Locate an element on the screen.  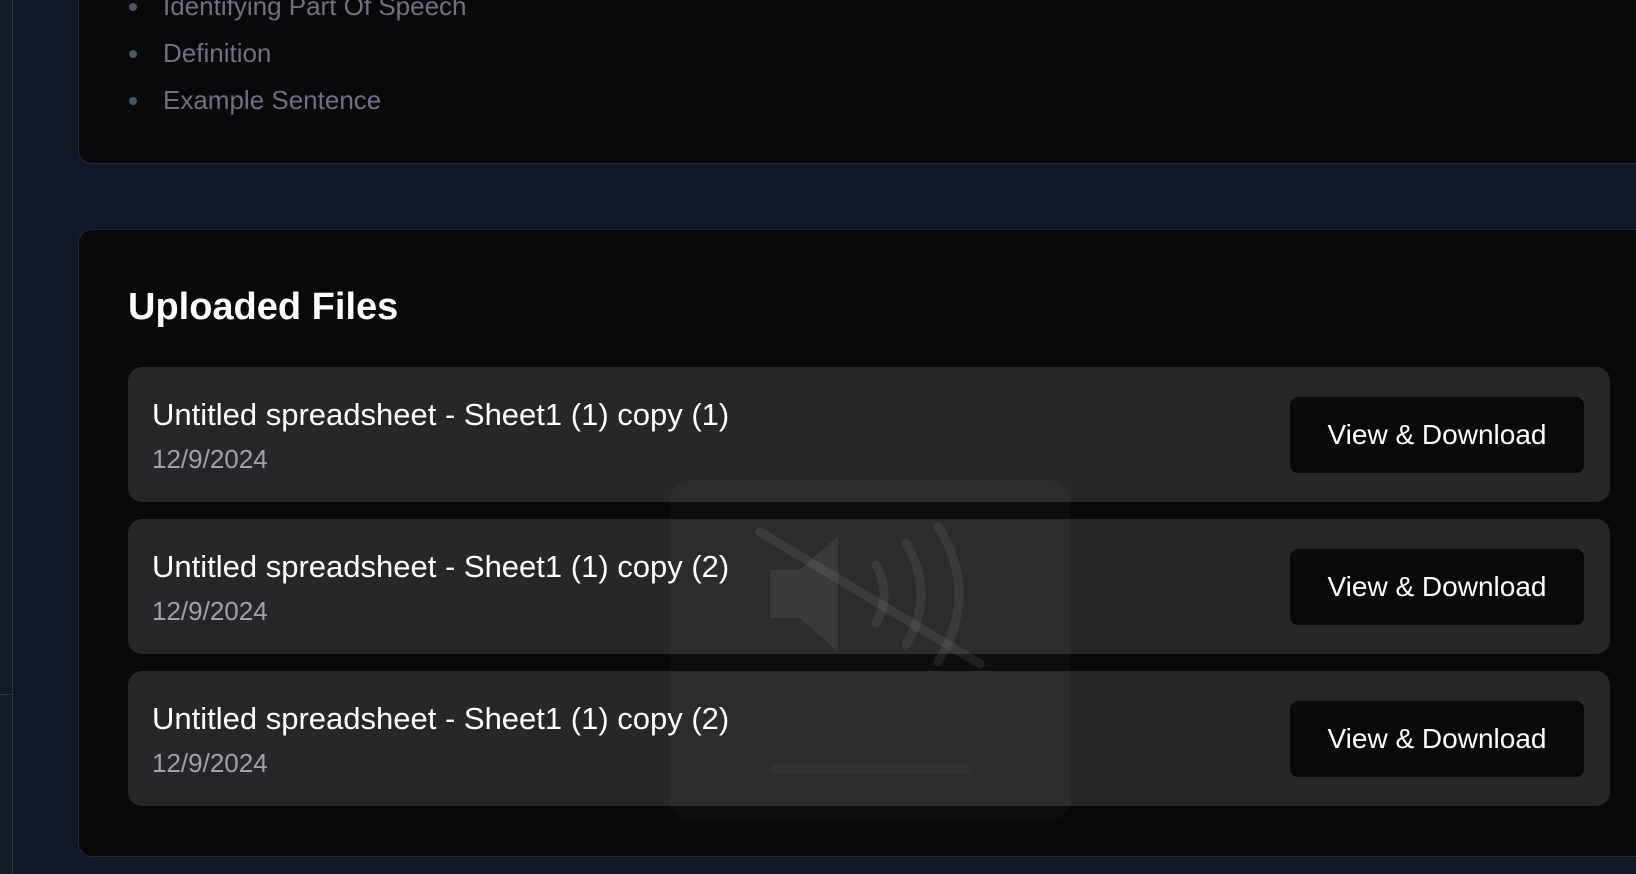
sidebar-edge is located at coordinates (6, 437).